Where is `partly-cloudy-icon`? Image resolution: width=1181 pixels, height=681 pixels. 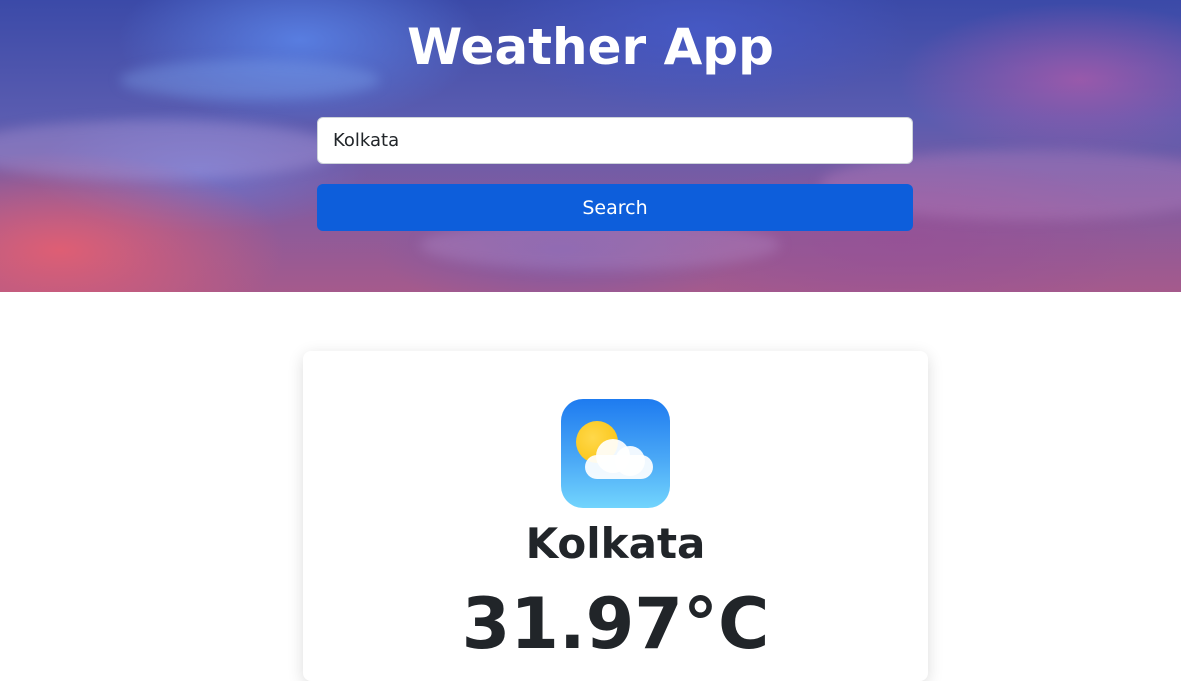
partly-cloudy-icon is located at coordinates (615, 453).